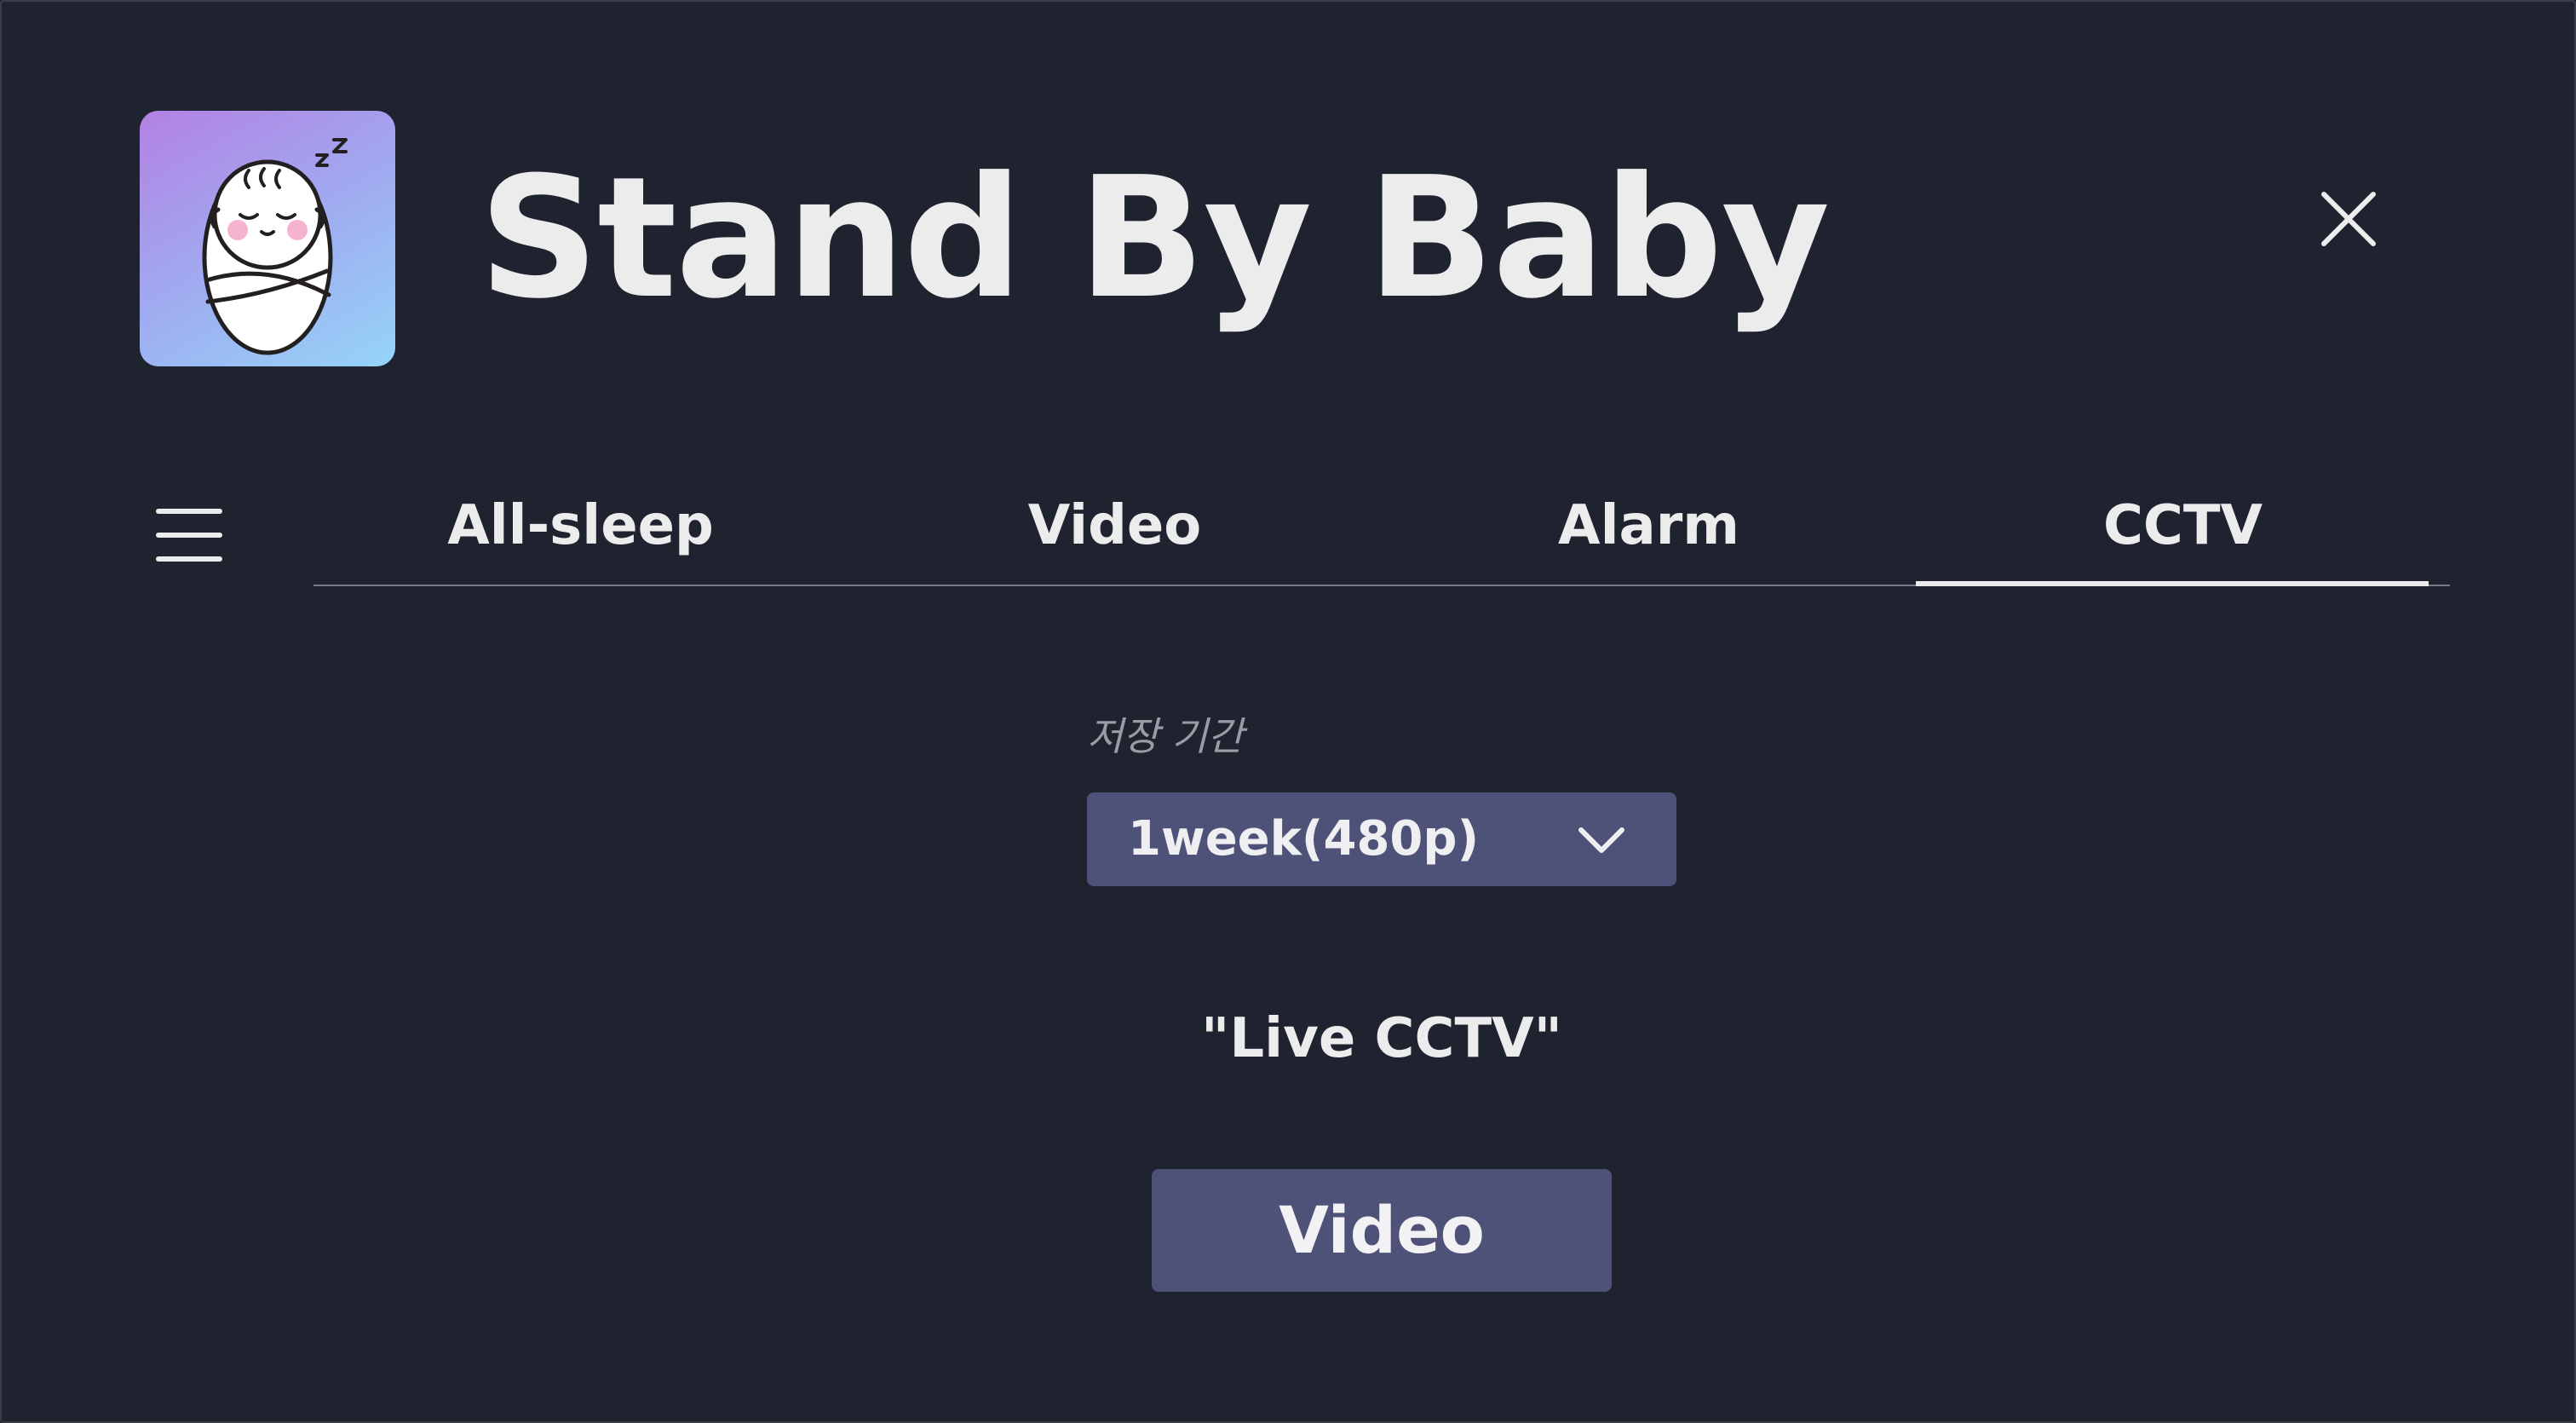 The height and width of the screenshot is (1423, 2576). I want to click on menu-button, so click(188, 535).